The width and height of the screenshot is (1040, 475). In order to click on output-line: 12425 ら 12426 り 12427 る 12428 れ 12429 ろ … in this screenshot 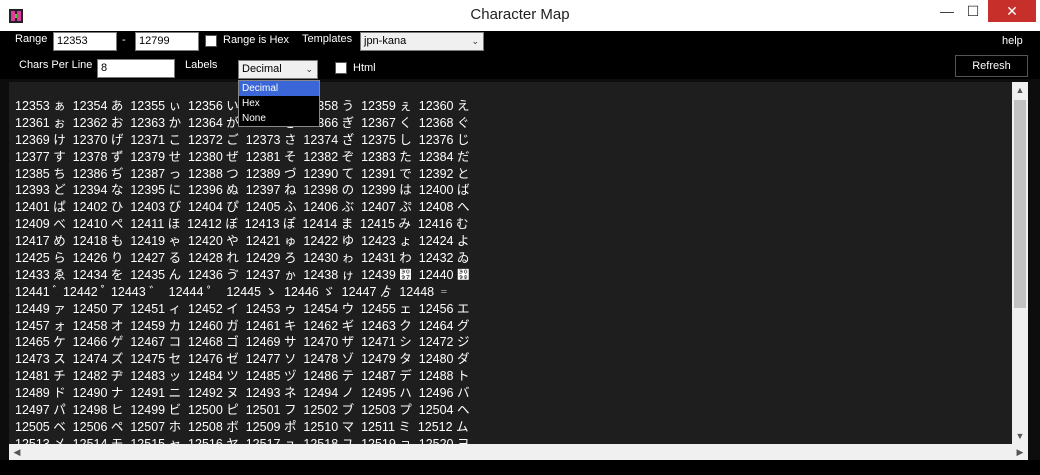, I will do `click(242, 258)`.